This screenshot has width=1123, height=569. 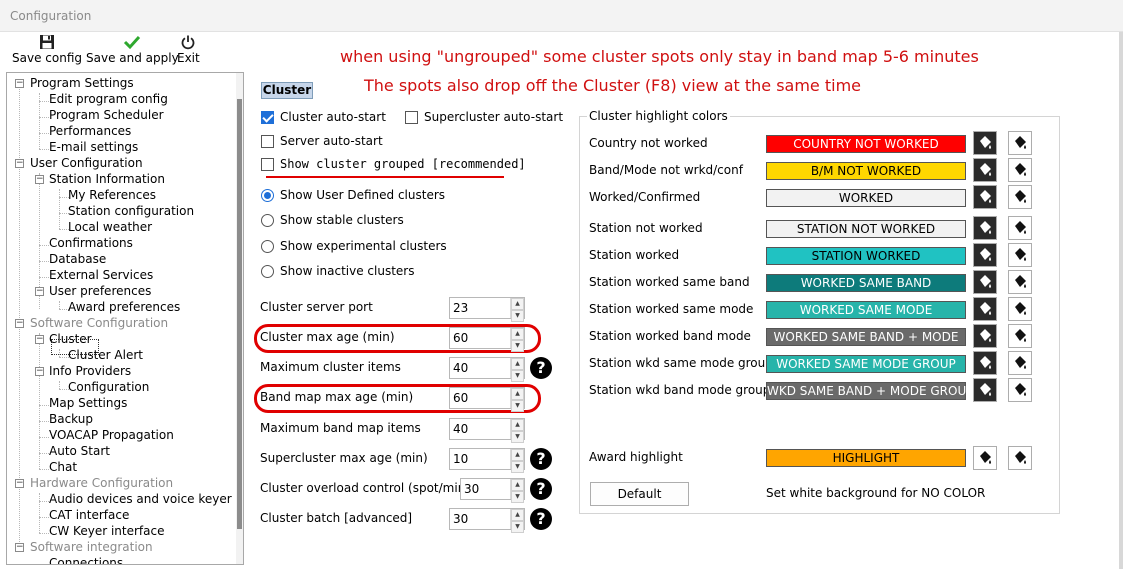 What do you see at coordinates (480, 429) in the screenshot?
I see `maximum-band-map-items-value: 40` at bounding box center [480, 429].